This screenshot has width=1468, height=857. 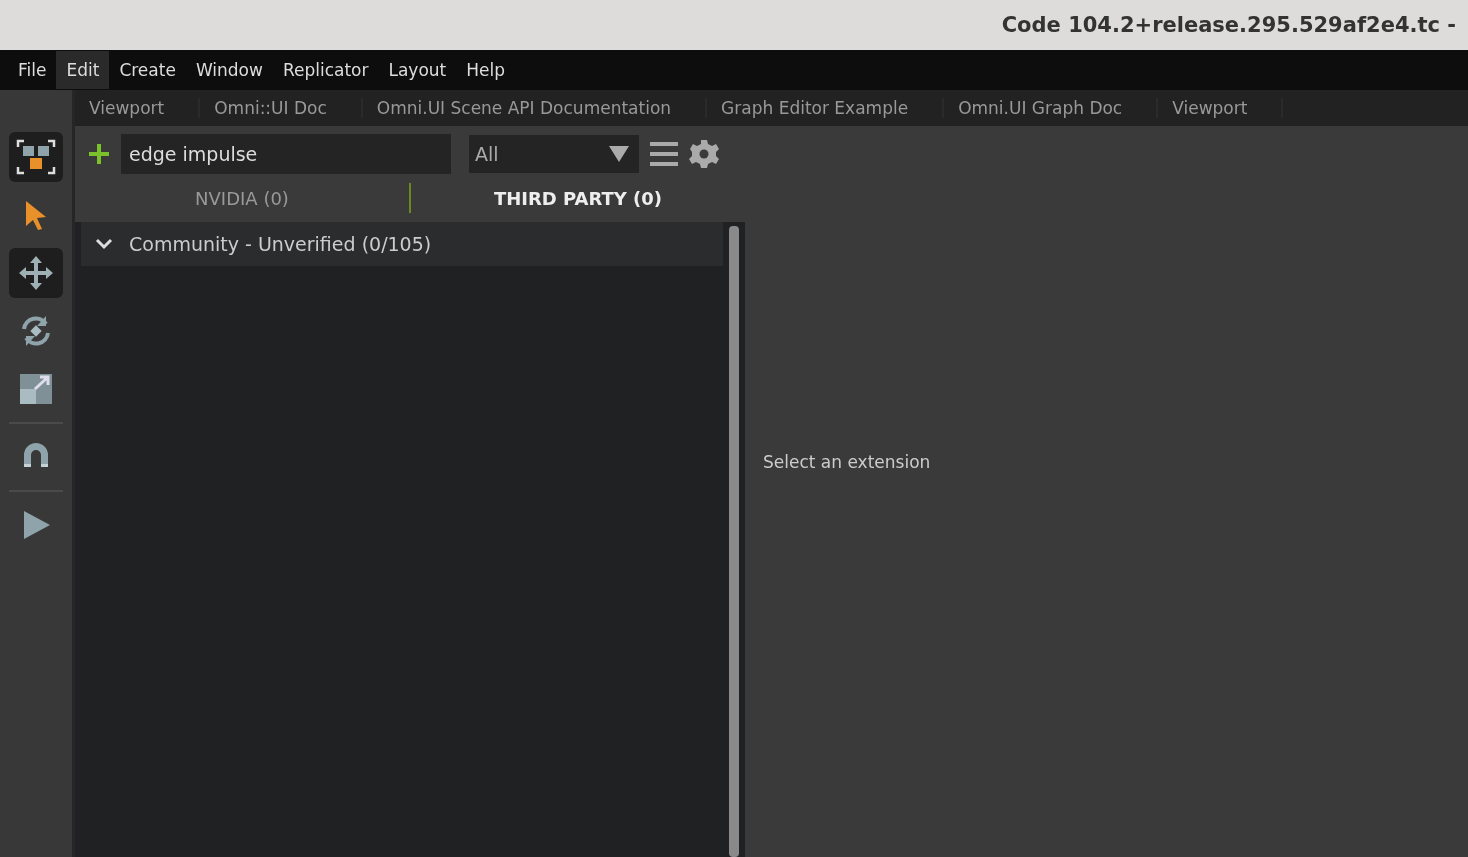 What do you see at coordinates (280, 244) in the screenshot?
I see `group-label: Community - Unverified (0/105)` at bounding box center [280, 244].